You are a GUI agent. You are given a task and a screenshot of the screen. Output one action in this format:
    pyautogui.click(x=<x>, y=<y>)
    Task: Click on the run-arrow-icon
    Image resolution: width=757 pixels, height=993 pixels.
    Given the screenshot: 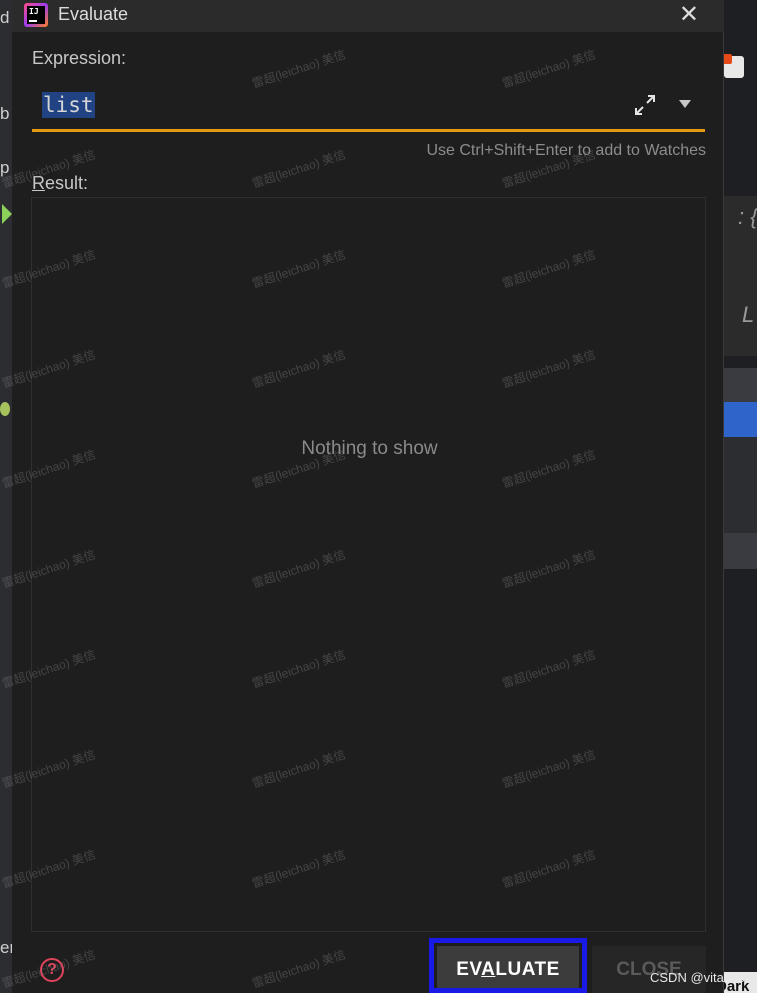 What is the action you would take?
    pyautogui.click(x=7, y=214)
    